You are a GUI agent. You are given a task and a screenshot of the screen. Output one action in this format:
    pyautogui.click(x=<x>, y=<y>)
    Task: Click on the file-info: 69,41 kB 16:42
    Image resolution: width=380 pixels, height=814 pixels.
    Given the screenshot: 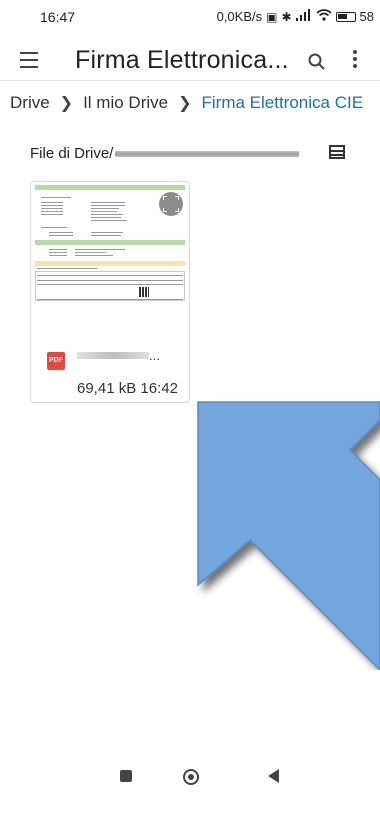 What is the action you would take?
    pyautogui.click(x=127, y=388)
    